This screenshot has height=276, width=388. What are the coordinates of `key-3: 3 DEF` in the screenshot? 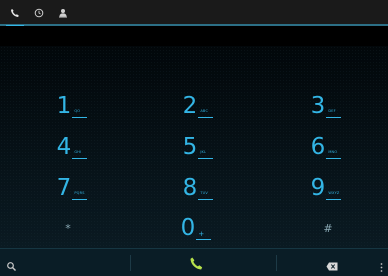 It's located at (326, 103).